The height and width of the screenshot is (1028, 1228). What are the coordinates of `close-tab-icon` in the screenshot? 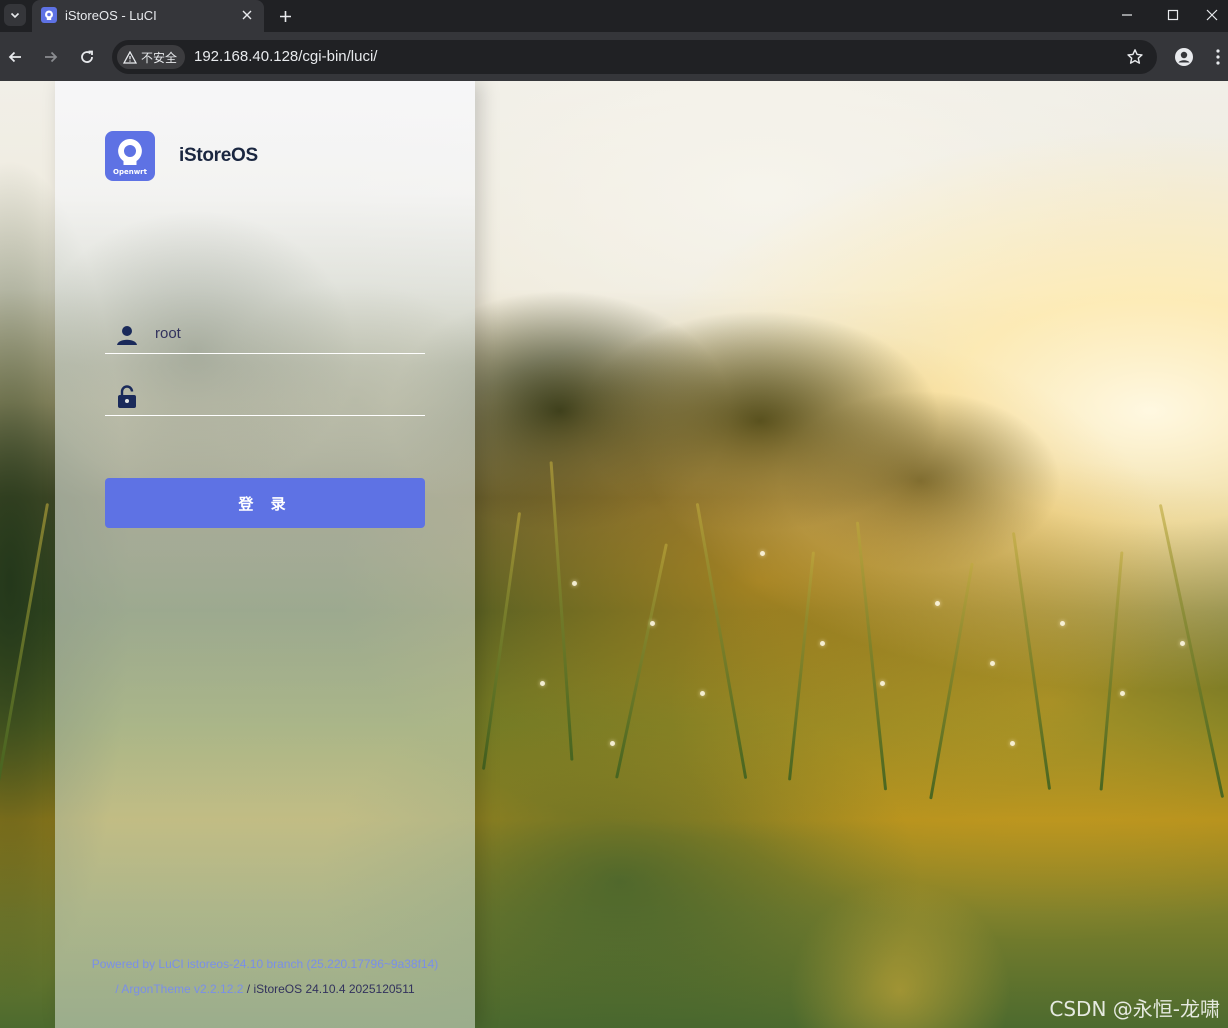 It's located at (247, 15).